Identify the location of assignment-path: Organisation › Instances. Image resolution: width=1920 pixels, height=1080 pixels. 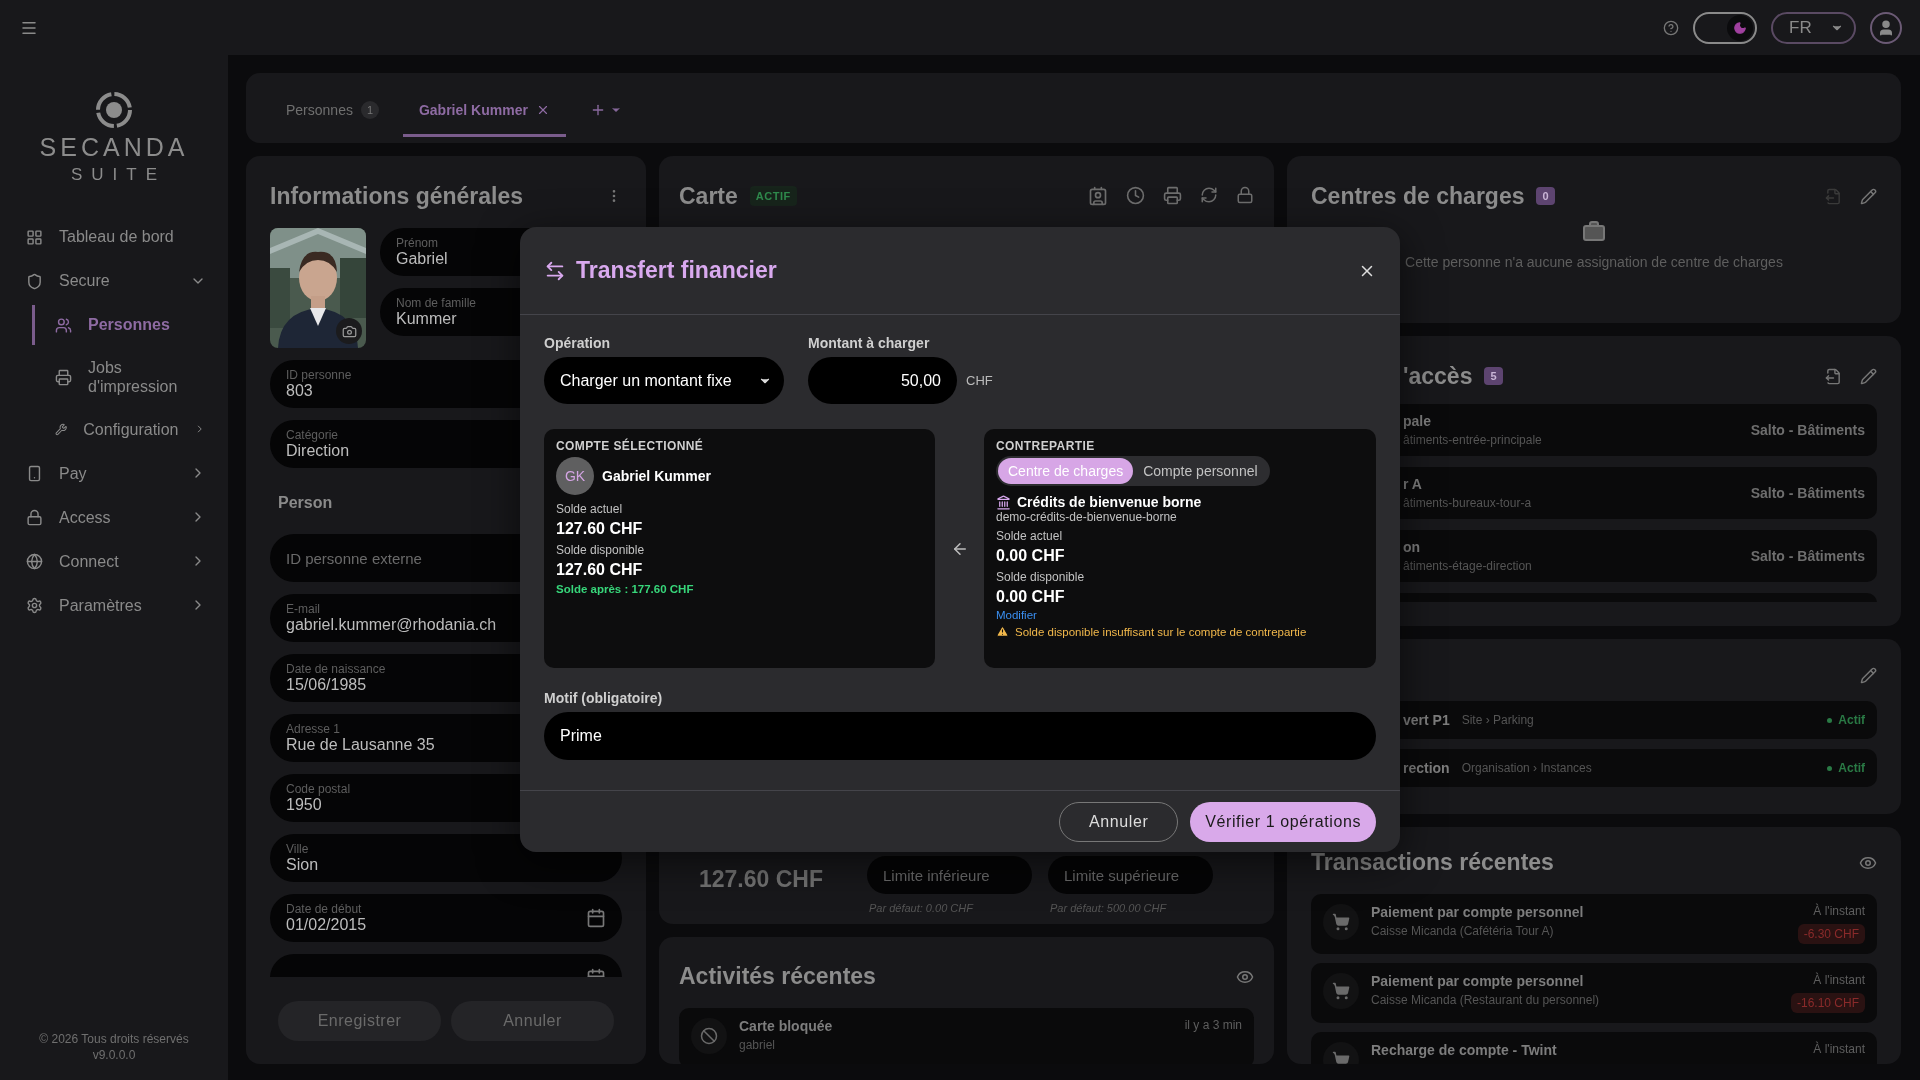
(1527, 768).